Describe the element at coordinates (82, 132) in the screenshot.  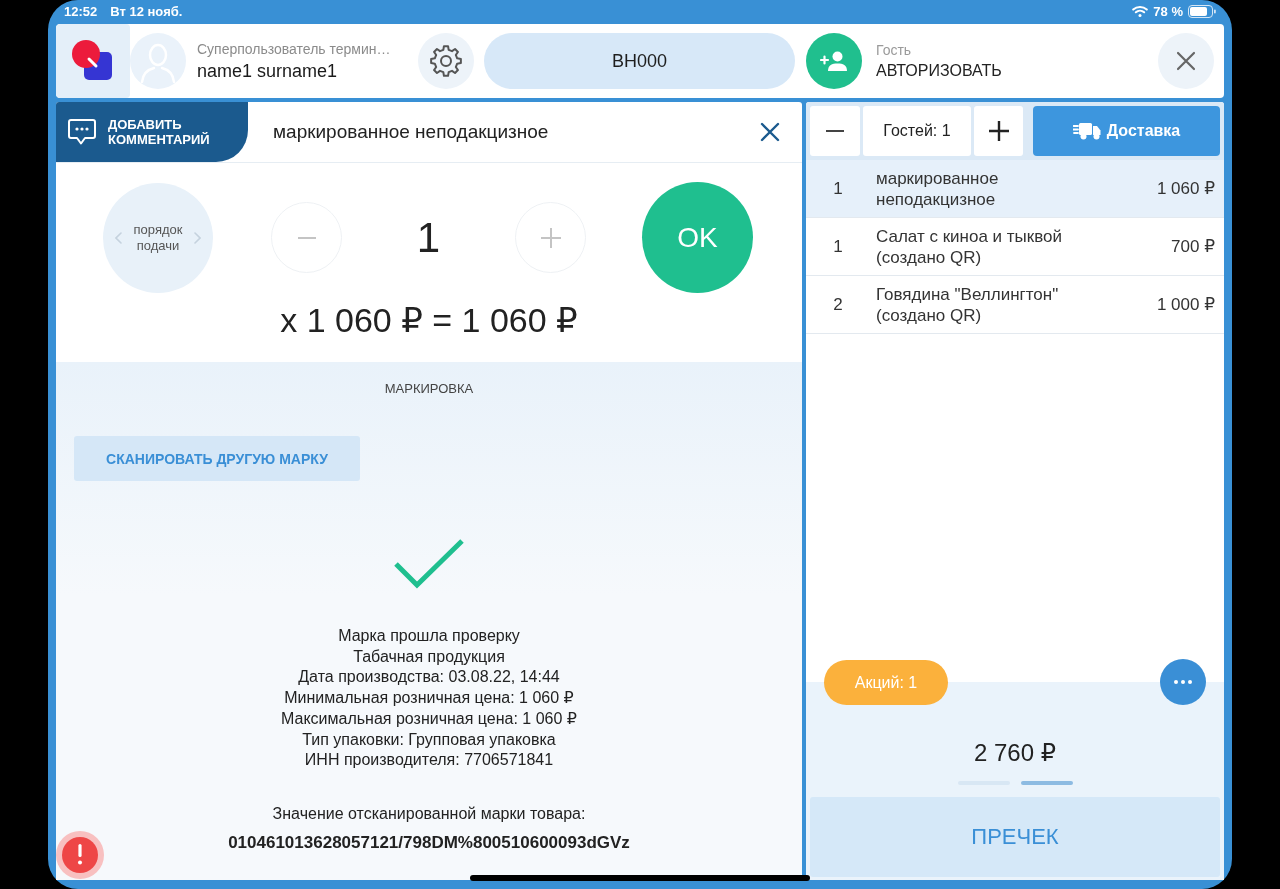
I see `comment-icon` at that location.